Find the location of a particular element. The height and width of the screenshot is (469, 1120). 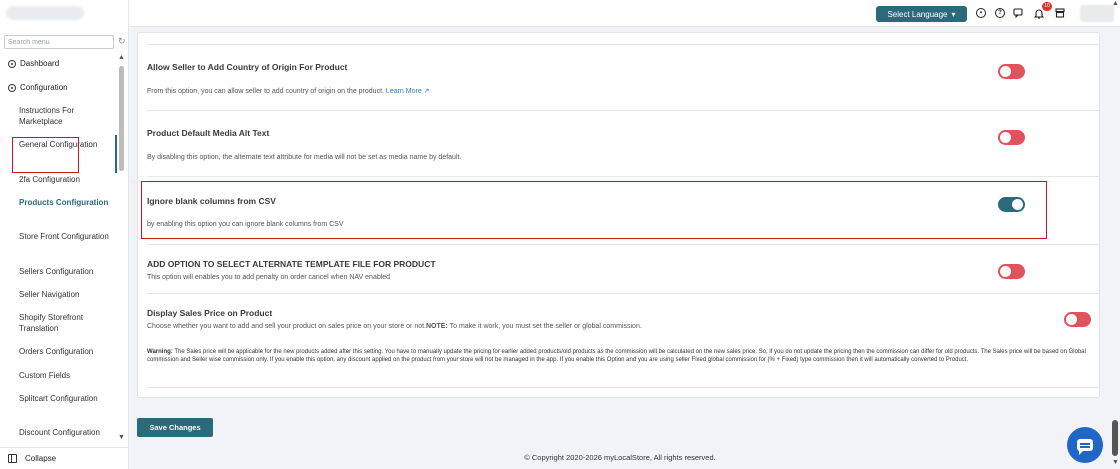

sidebar-item-discount-configuration: Discount Configuration is located at coordinates (64, 432).